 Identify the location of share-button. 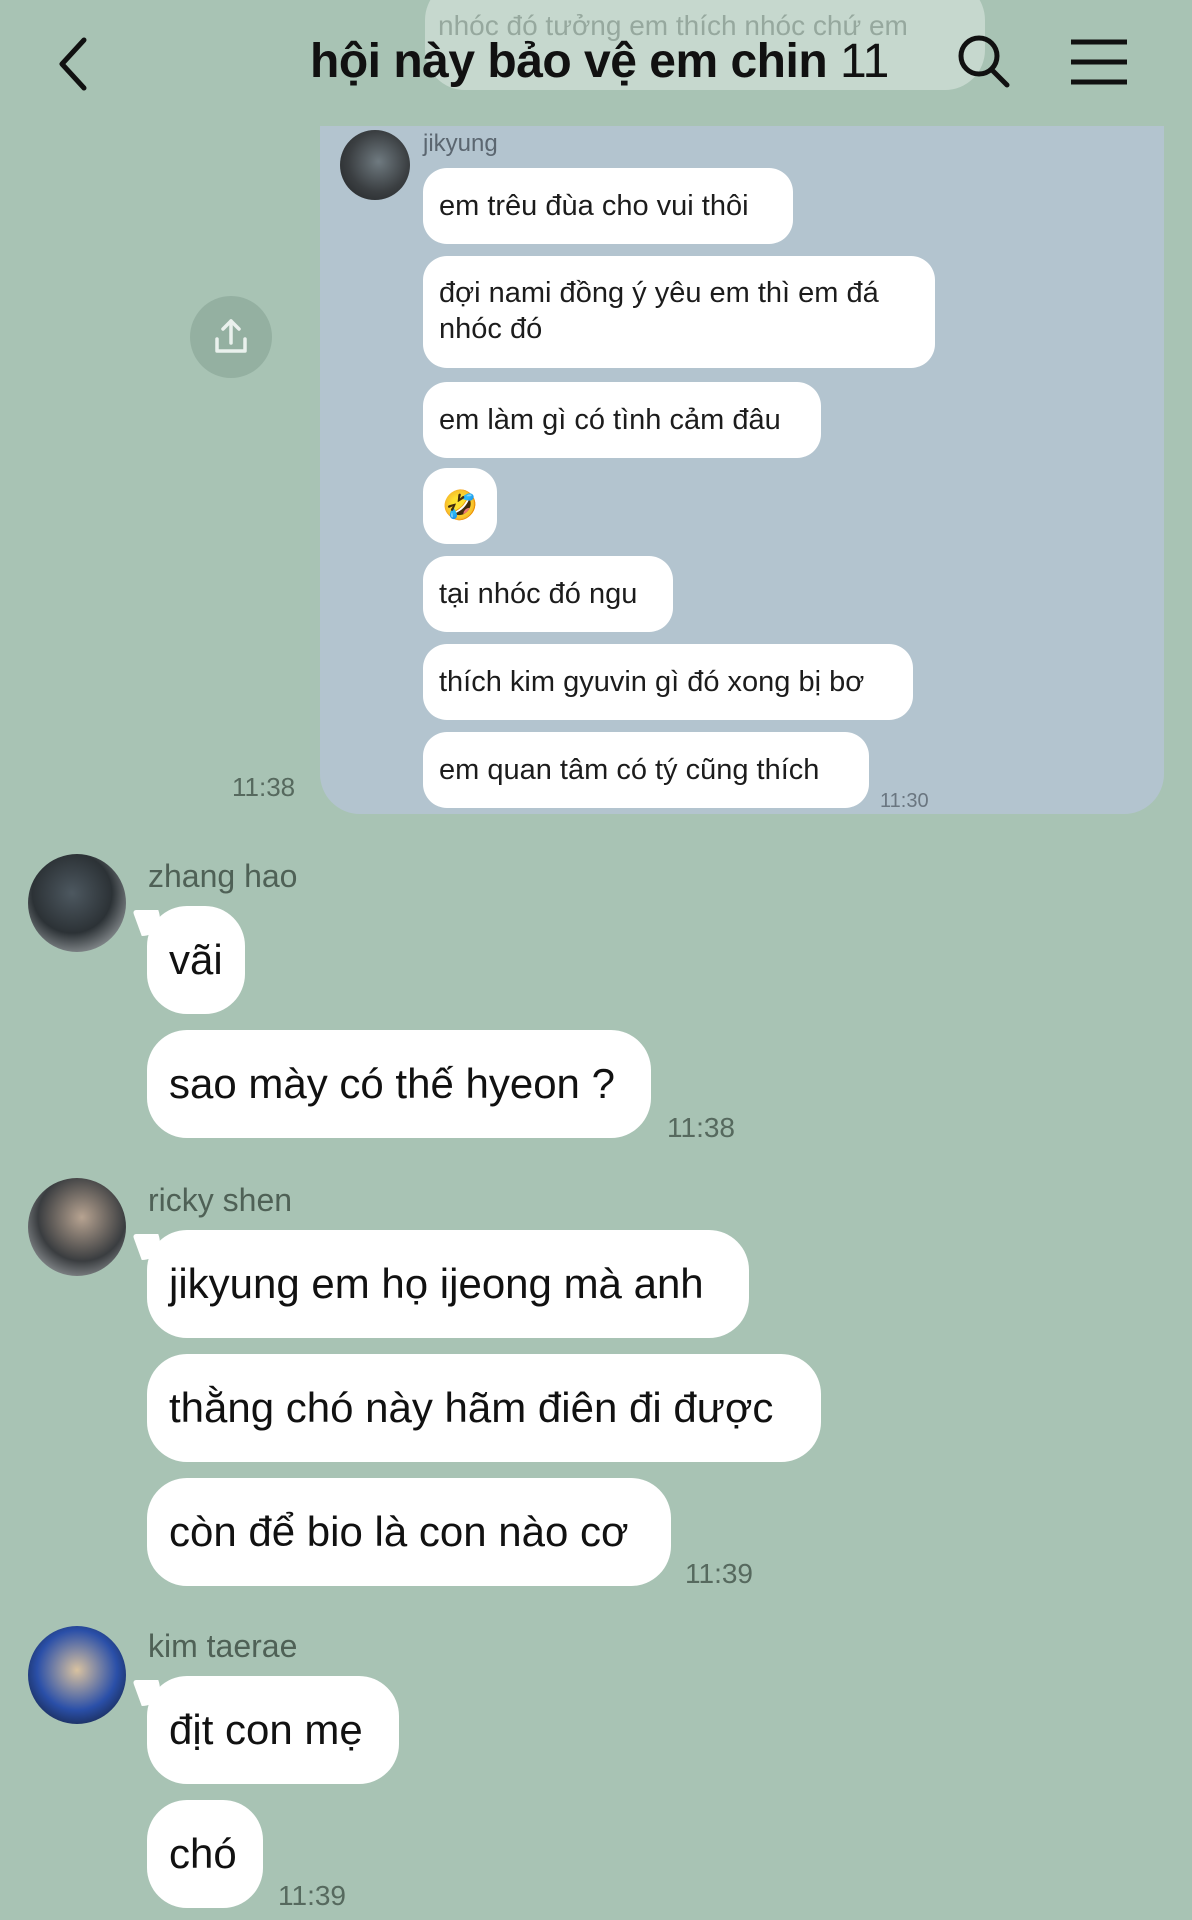
(231, 337).